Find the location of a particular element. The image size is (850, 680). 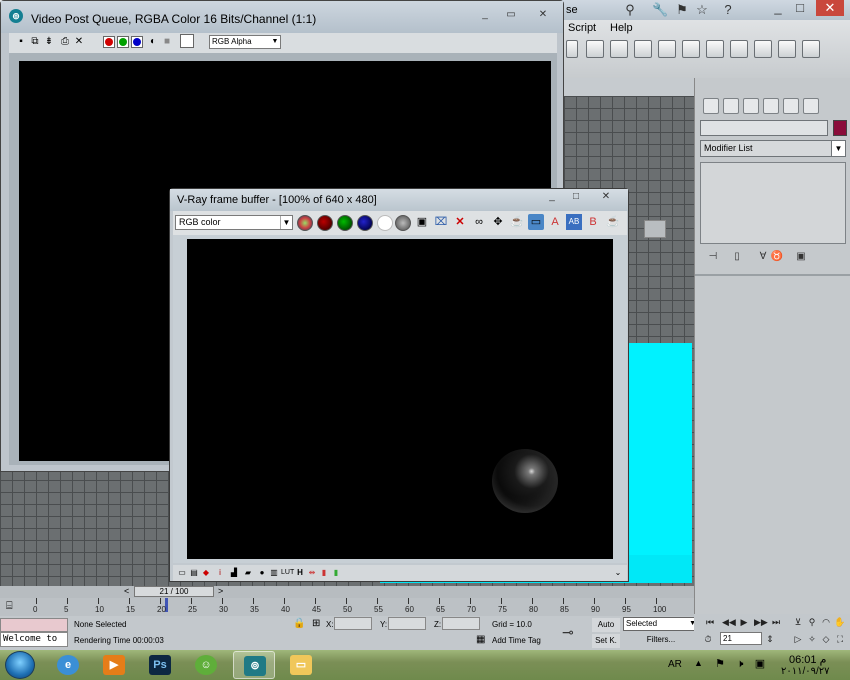

maximize-icon: □ is located at coordinates (800, 8).